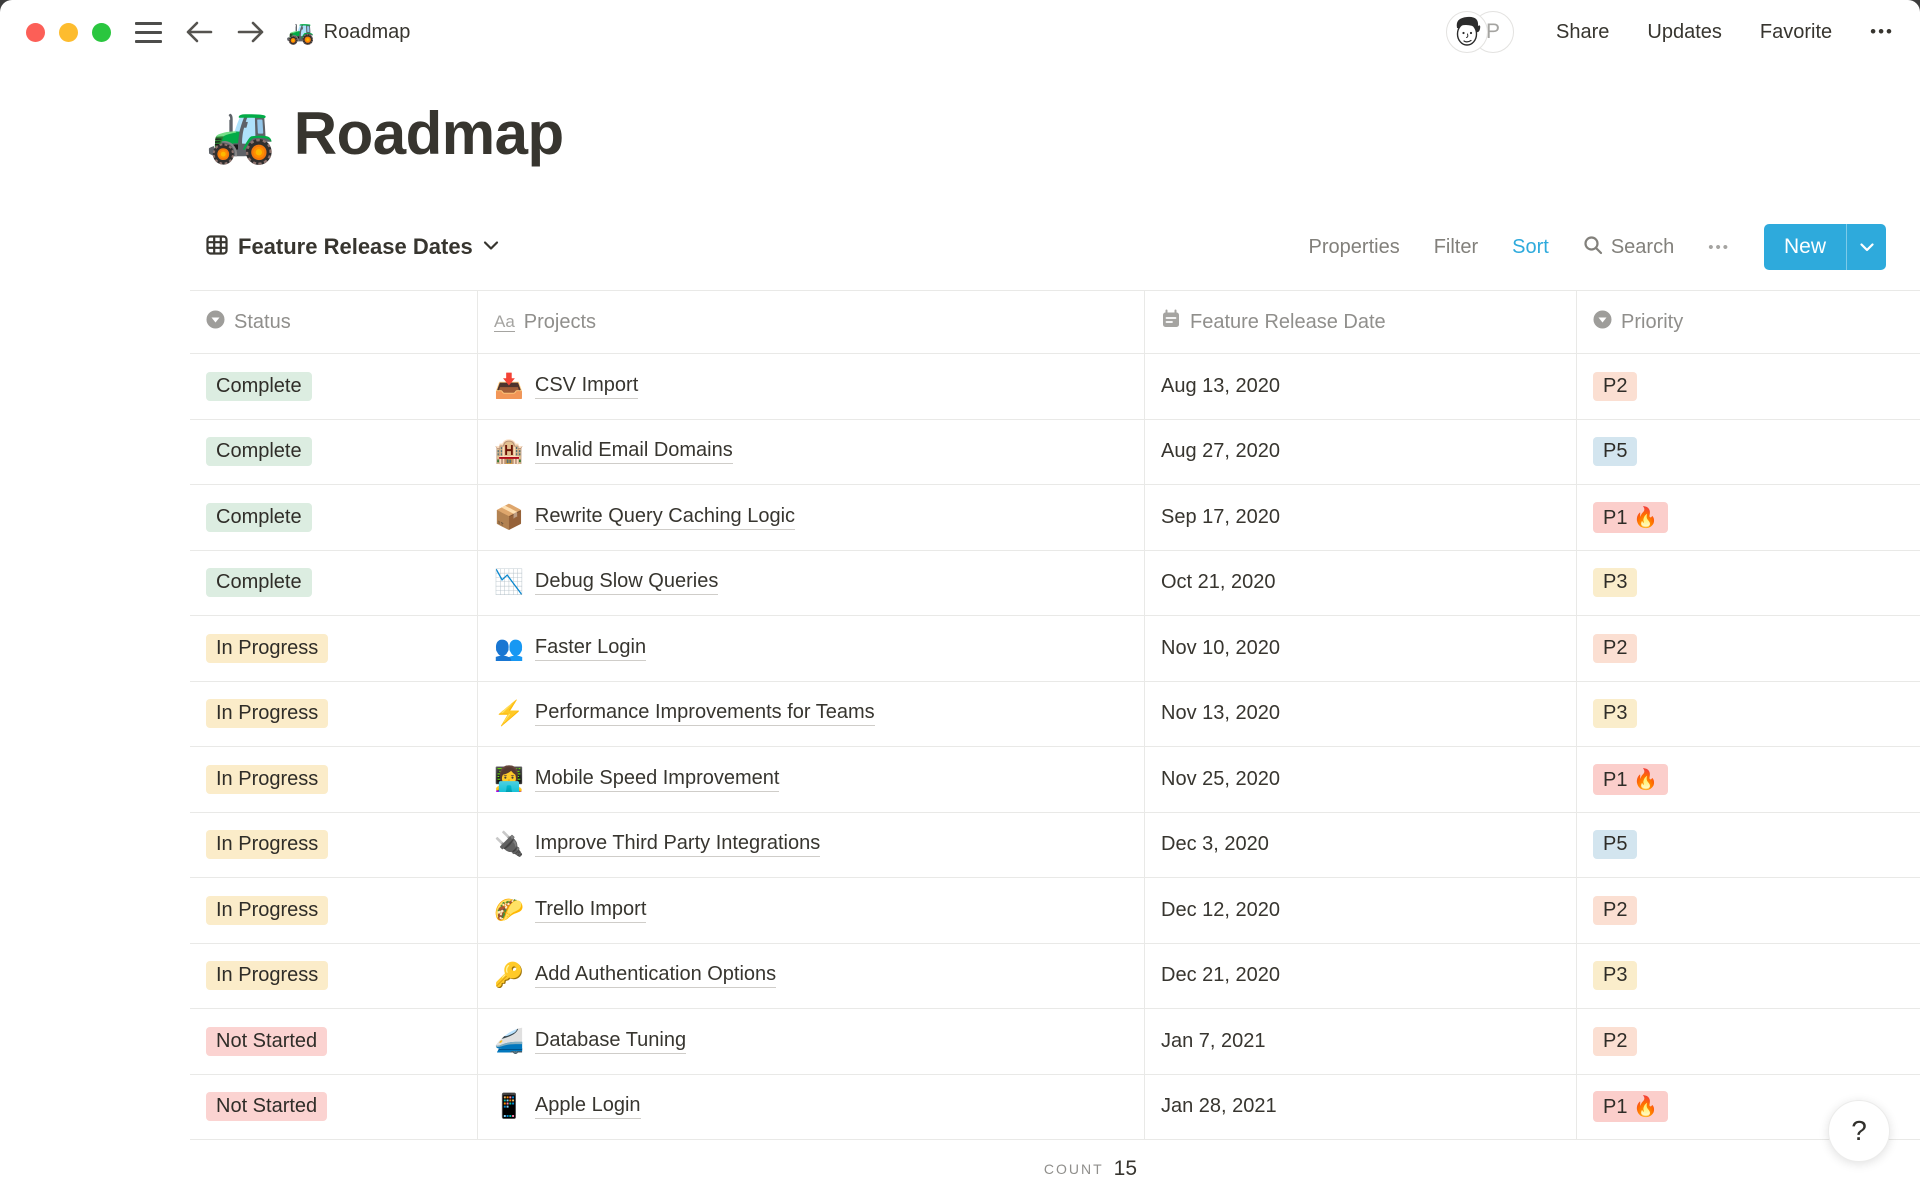 The height and width of the screenshot is (1200, 1920). I want to click on release-date: Jan 7, 2021, so click(1361, 1041).